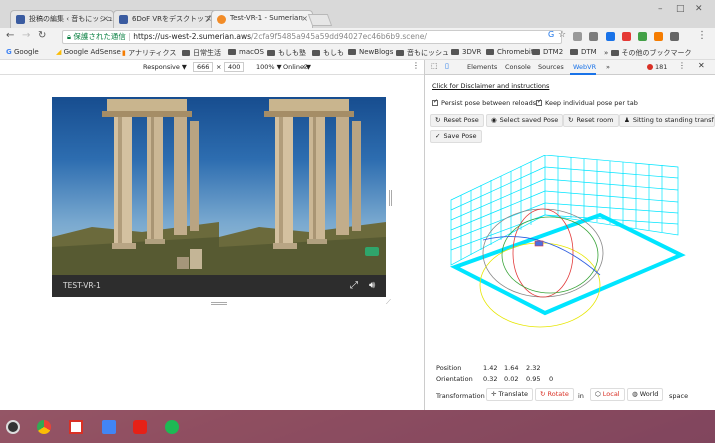 Image resolution: width=715 pixels, height=443 pixels. I want to click on bookmark-folder: NewBlogs, so click(370, 52).